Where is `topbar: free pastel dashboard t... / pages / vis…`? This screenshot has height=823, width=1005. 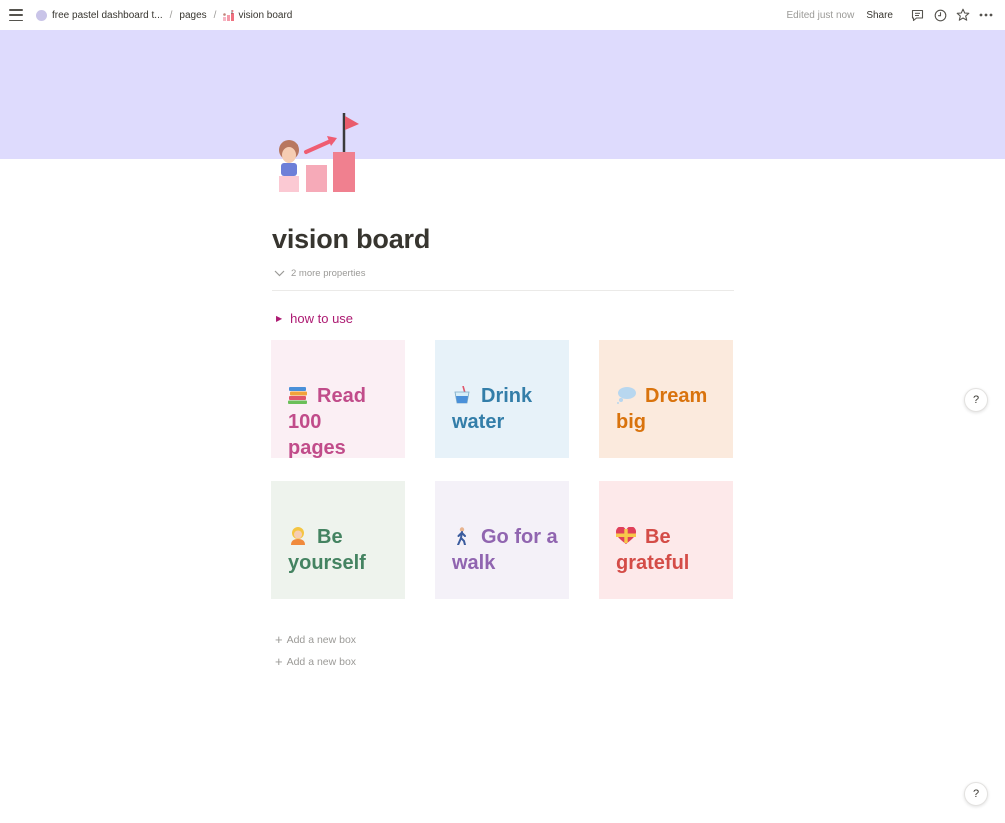 topbar: free pastel dashboard t... / pages / vis… is located at coordinates (502, 15).